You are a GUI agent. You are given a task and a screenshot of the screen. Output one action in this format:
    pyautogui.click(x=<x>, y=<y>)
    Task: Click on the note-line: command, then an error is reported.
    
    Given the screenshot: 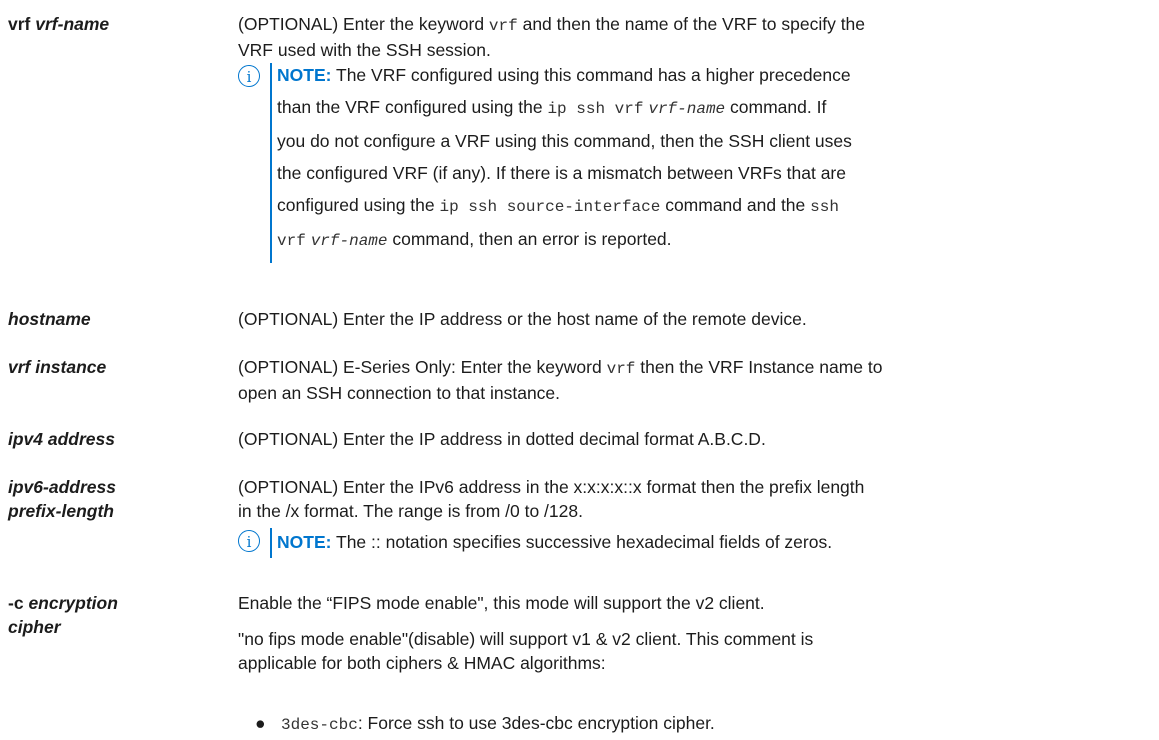 What is the action you would take?
    pyautogui.click(x=529, y=239)
    